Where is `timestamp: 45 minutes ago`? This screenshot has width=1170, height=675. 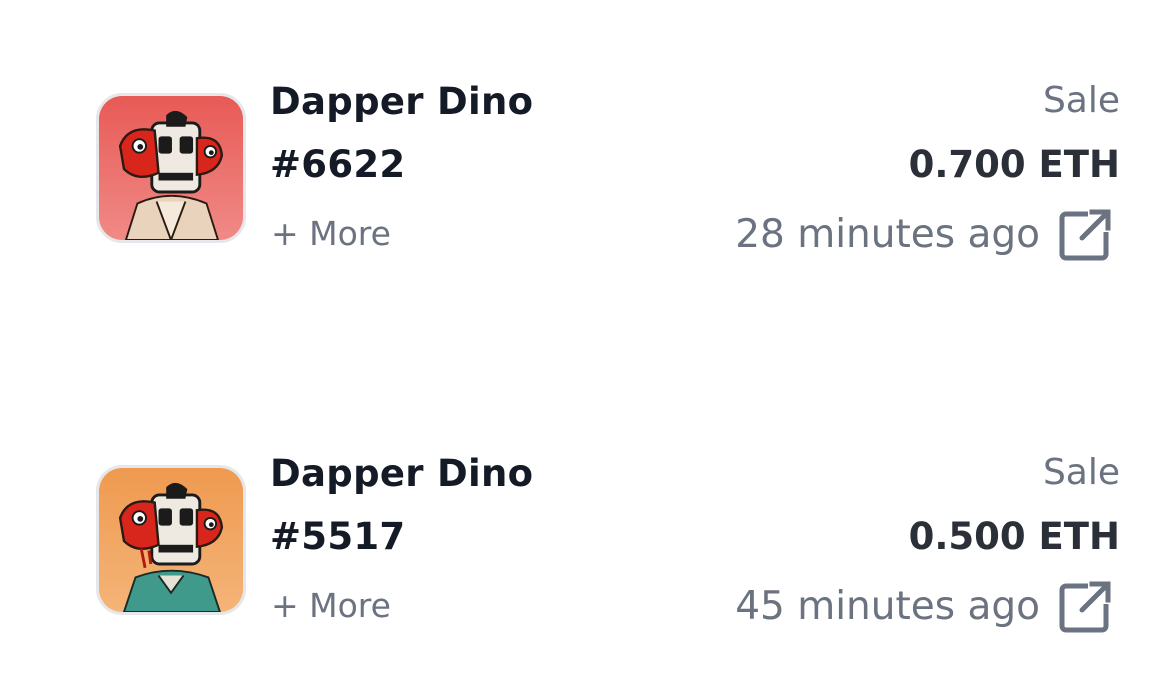
timestamp: 45 minutes ago is located at coordinates (887, 606).